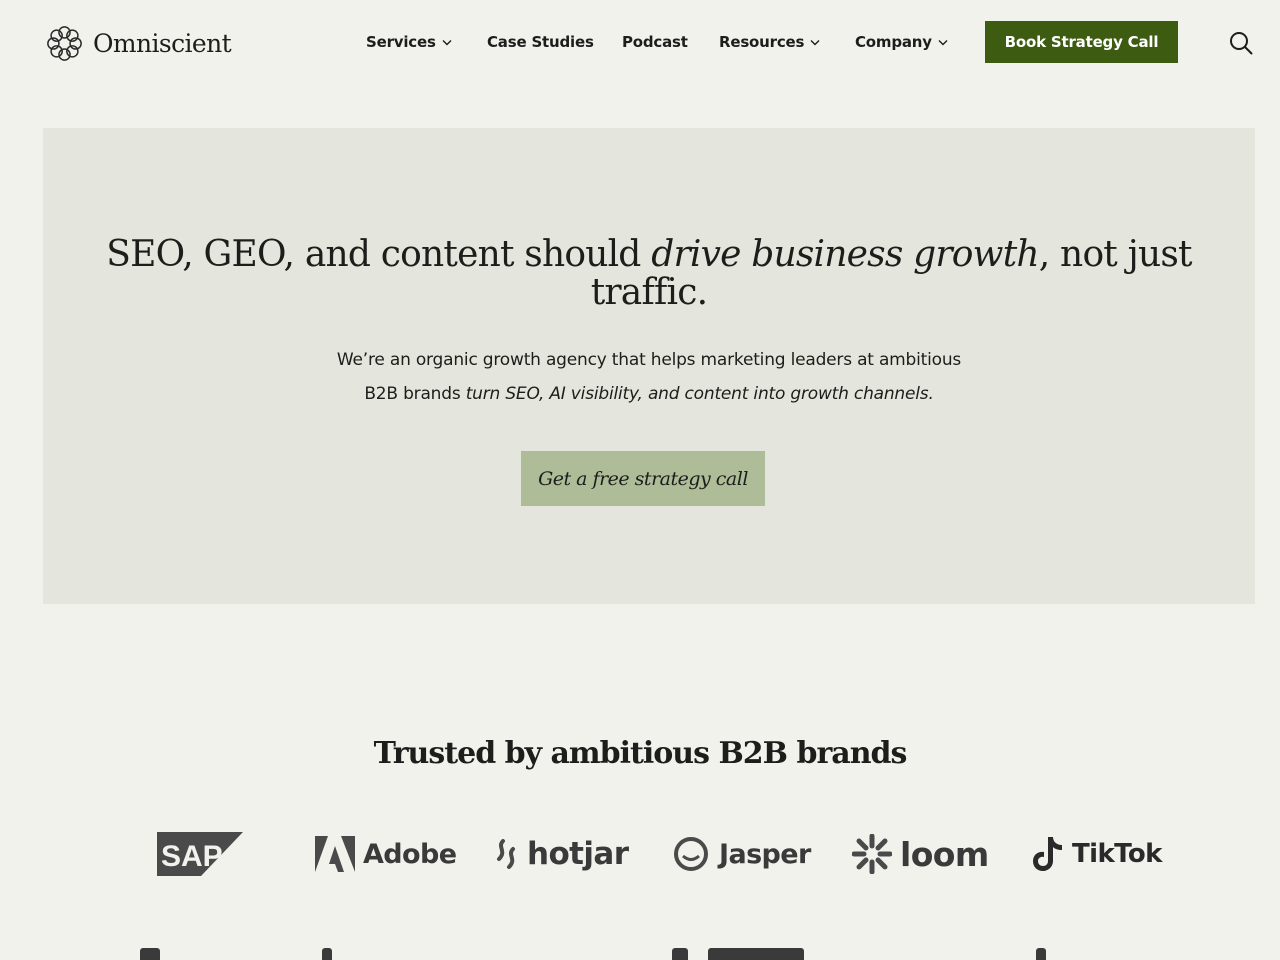 This screenshot has height=960, width=1280. I want to click on brand-logo-loom: loom, so click(920, 854).